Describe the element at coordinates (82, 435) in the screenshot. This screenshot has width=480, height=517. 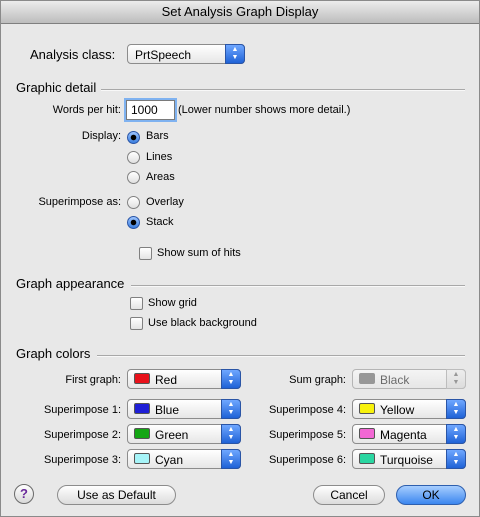
I see `superimpose-2-label: Superimpose 2:` at that location.